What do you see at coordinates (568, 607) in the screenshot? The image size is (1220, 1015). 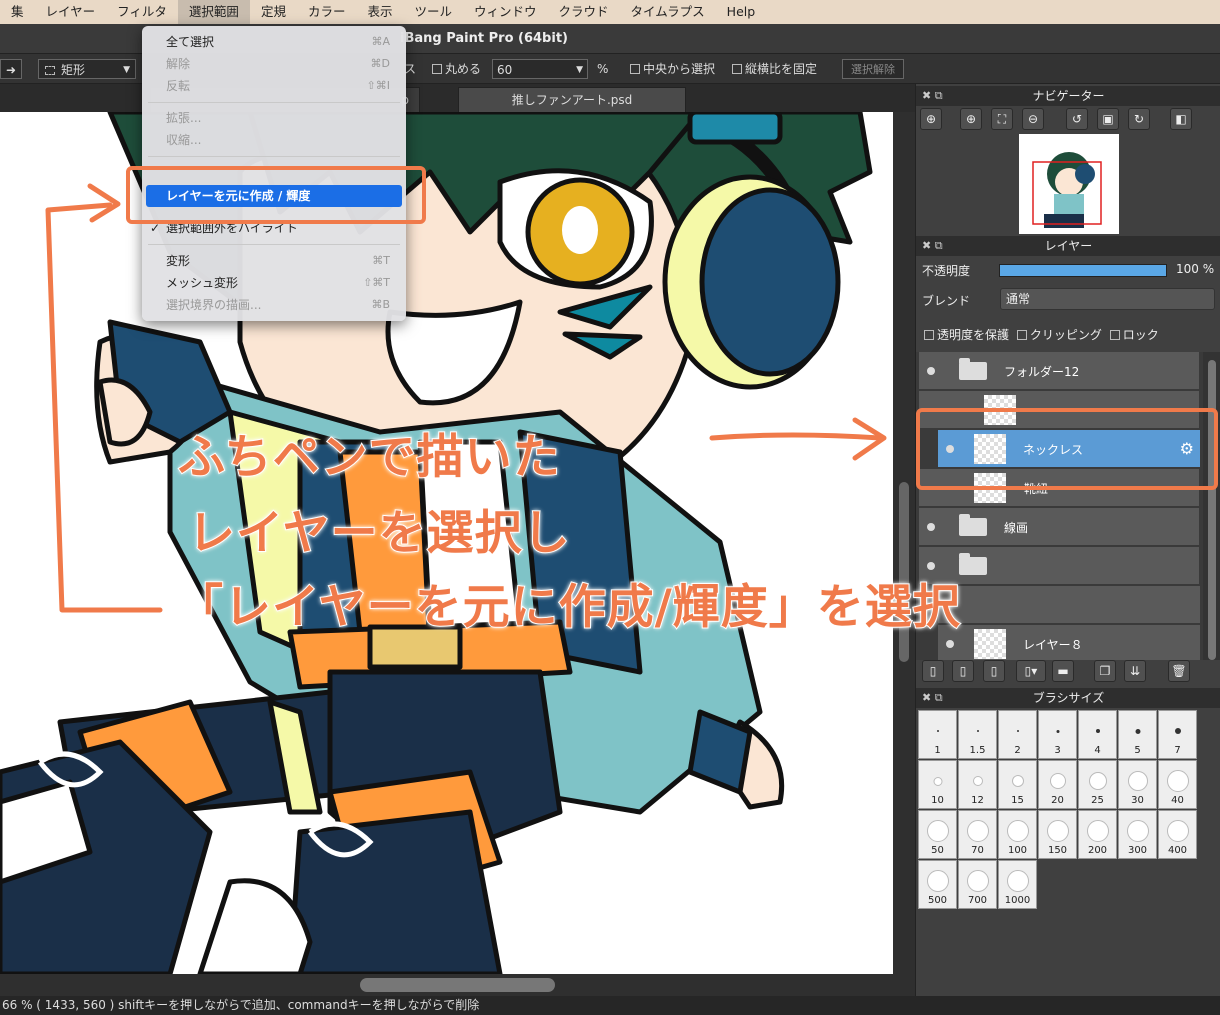 I see `annotation-line-3: 「レイヤーを元に作成/輝度」を選択` at bounding box center [568, 607].